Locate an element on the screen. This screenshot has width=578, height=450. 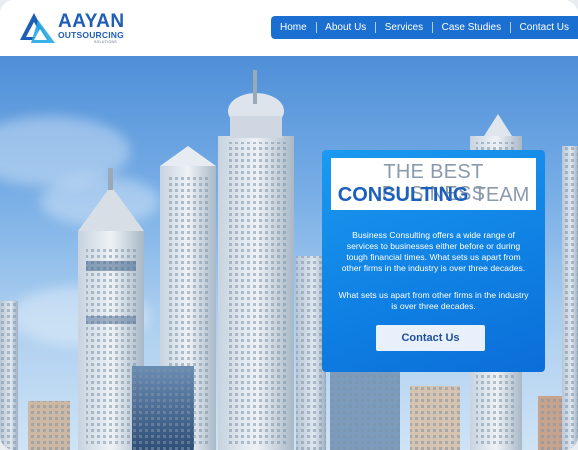
hero-title-bold: CONSULTING is located at coordinates (403, 195).